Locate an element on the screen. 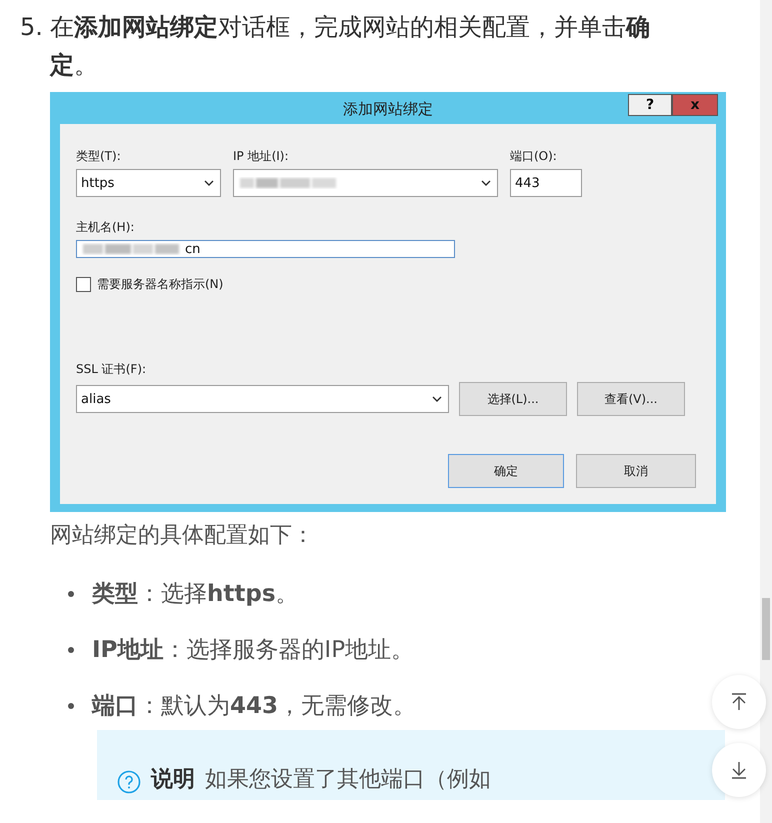 The image size is (772, 823). ssl-certificate-label: SSL 证书(F): is located at coordinates (111, 369).